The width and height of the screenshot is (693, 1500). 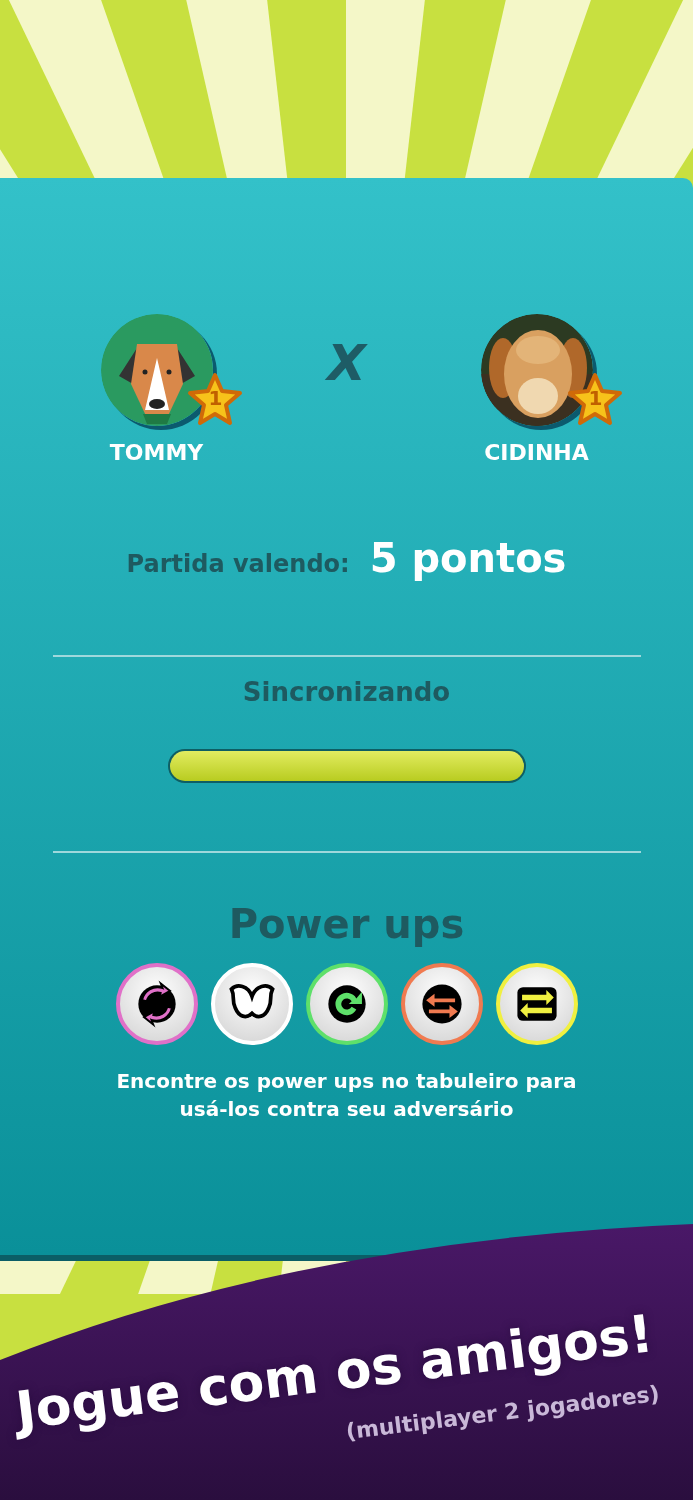 What do you see at coordinates (156, 452) in the screenshot?
I see `player-name: TOMMY` at bounding box center [156, 452].